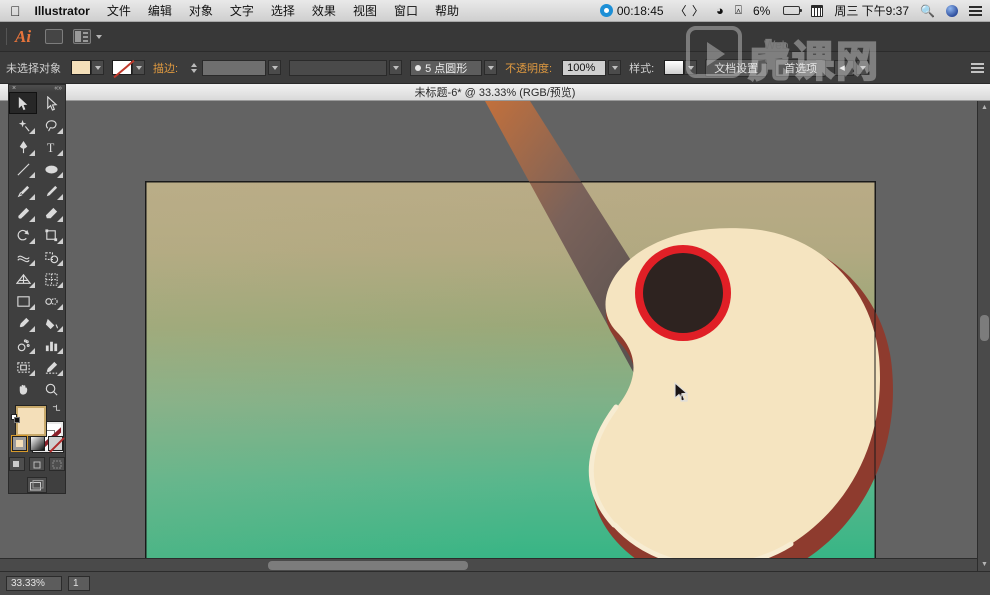 This screenshot has height=595, width=990. Describe the element at coordinates (51, 191) in the screenshot. I see `pencil-tool` at that location.